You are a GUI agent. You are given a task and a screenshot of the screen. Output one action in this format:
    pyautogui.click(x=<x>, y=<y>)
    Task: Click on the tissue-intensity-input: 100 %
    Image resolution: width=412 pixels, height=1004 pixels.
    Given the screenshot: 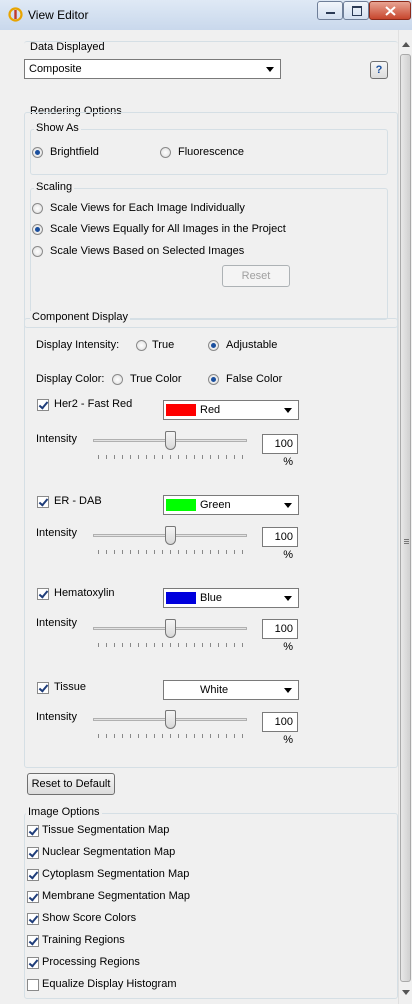 What is the action you would take?
    pyautogui.click(x=280, y=729)
    